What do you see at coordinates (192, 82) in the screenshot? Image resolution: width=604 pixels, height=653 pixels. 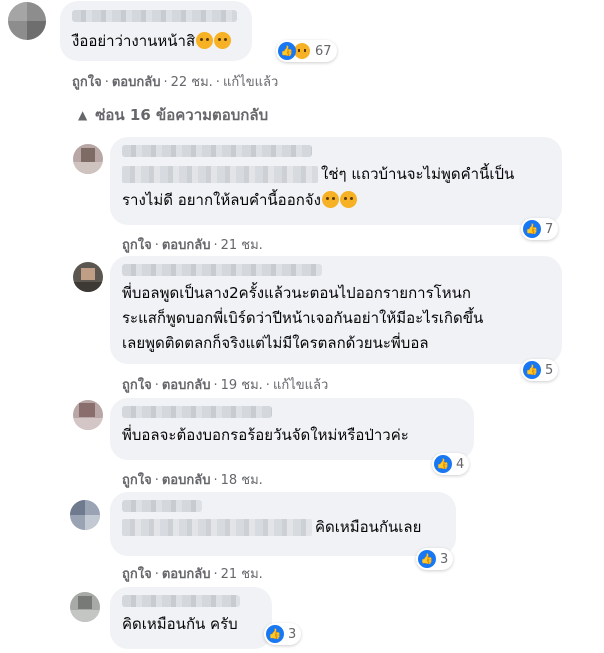 I see `timestamp: 22 ชม.` at bounding box center [192, 82].